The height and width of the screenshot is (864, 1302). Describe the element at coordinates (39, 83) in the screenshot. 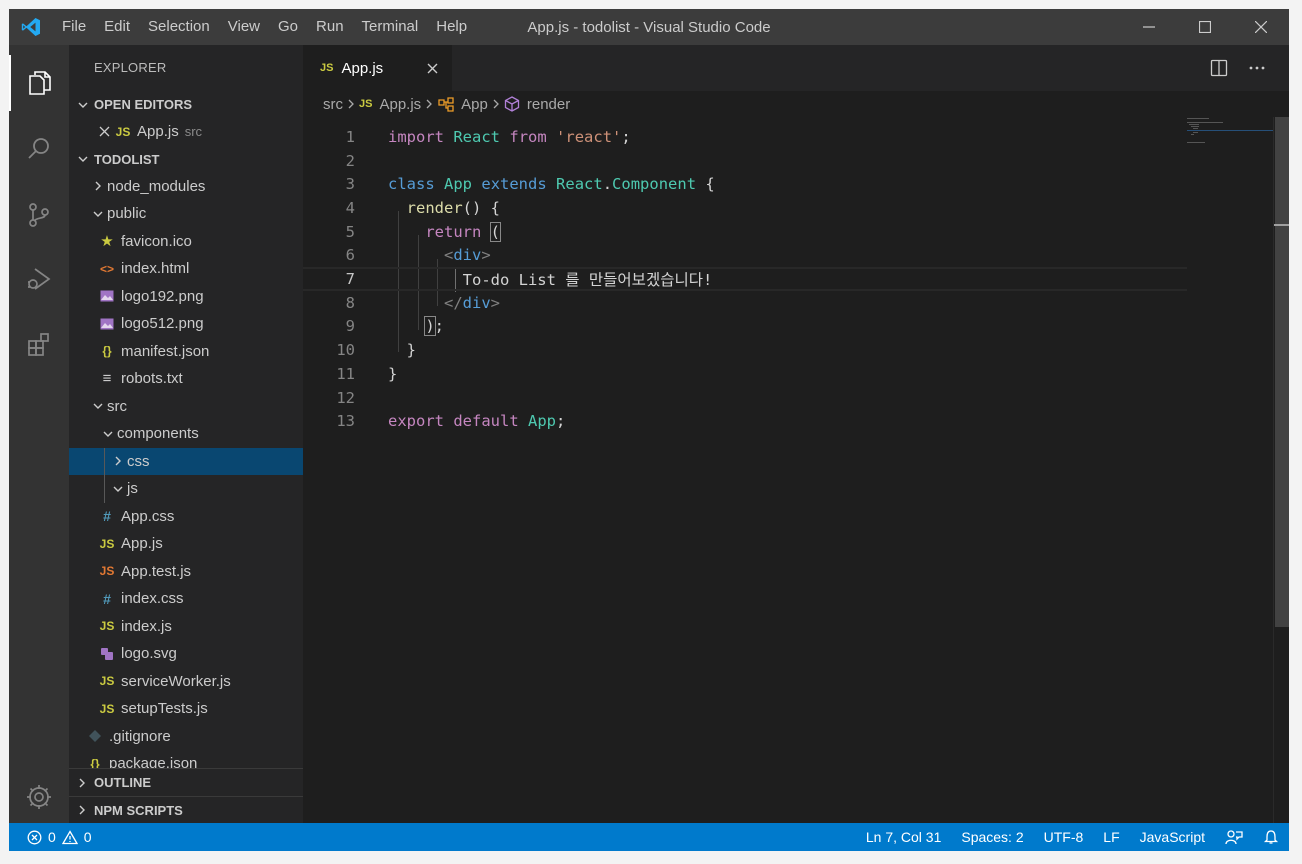

I see `explorer-icon` at that location.